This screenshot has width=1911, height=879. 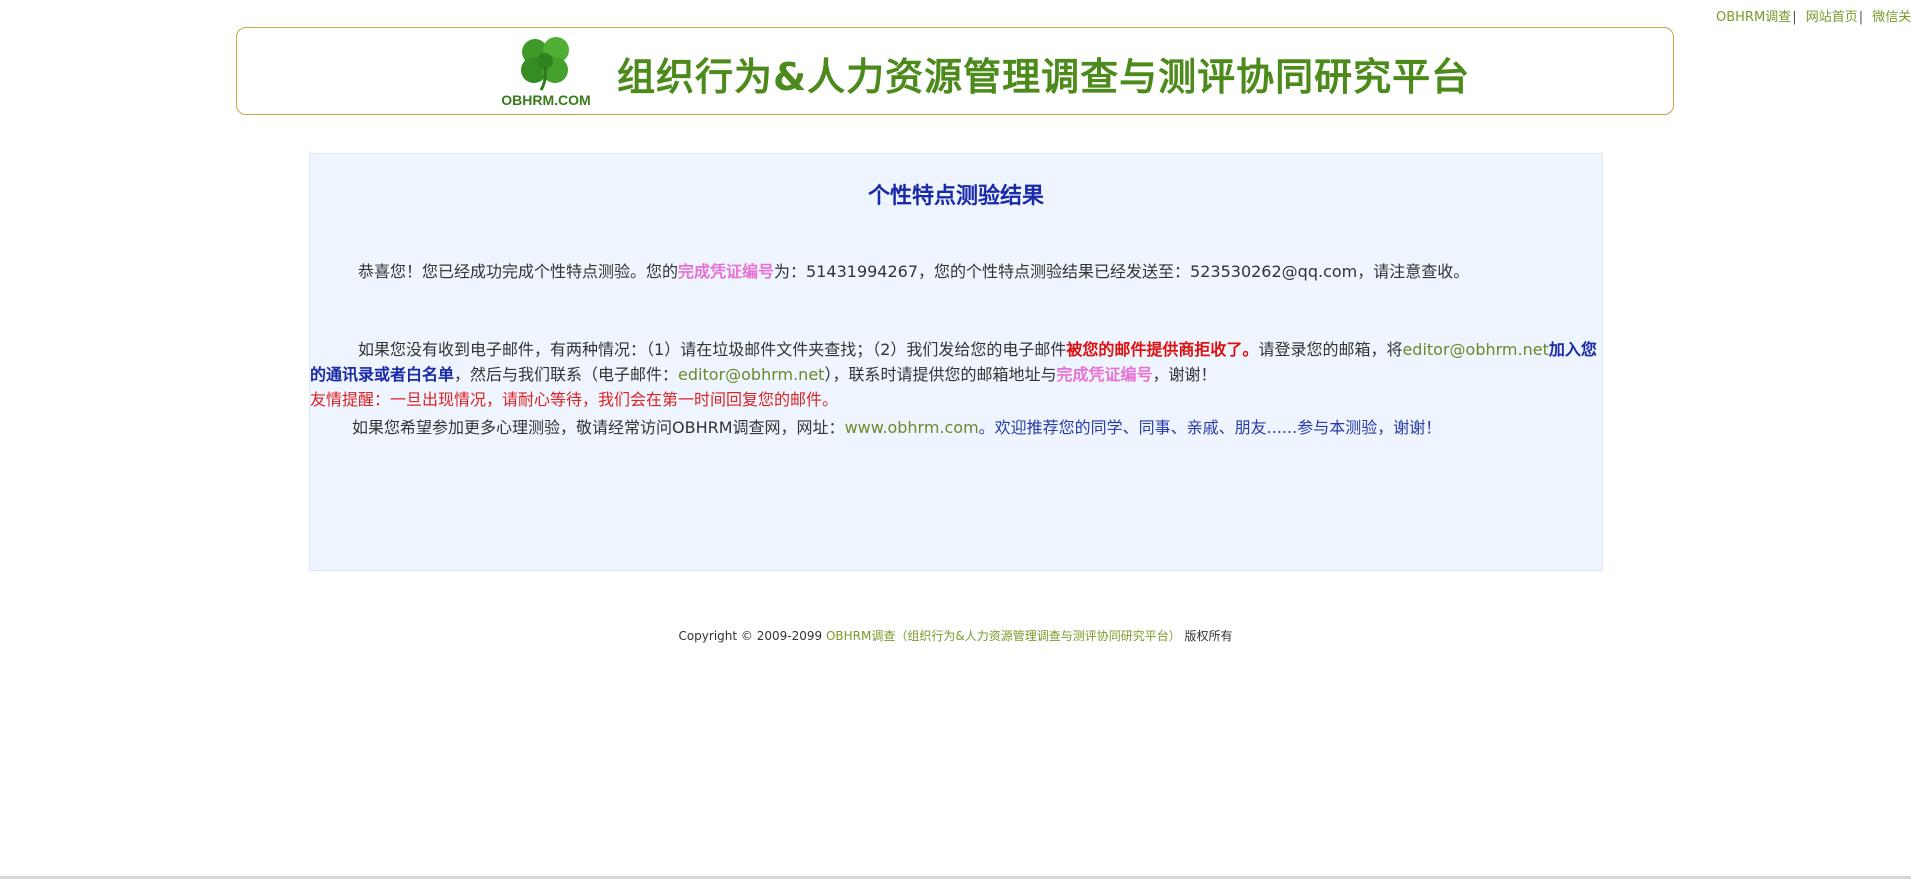 What do you see at coordinates (1832, 17) in the screenshot?
I see `top-link-home: 网站首页` at bounding box center [1832, 17].